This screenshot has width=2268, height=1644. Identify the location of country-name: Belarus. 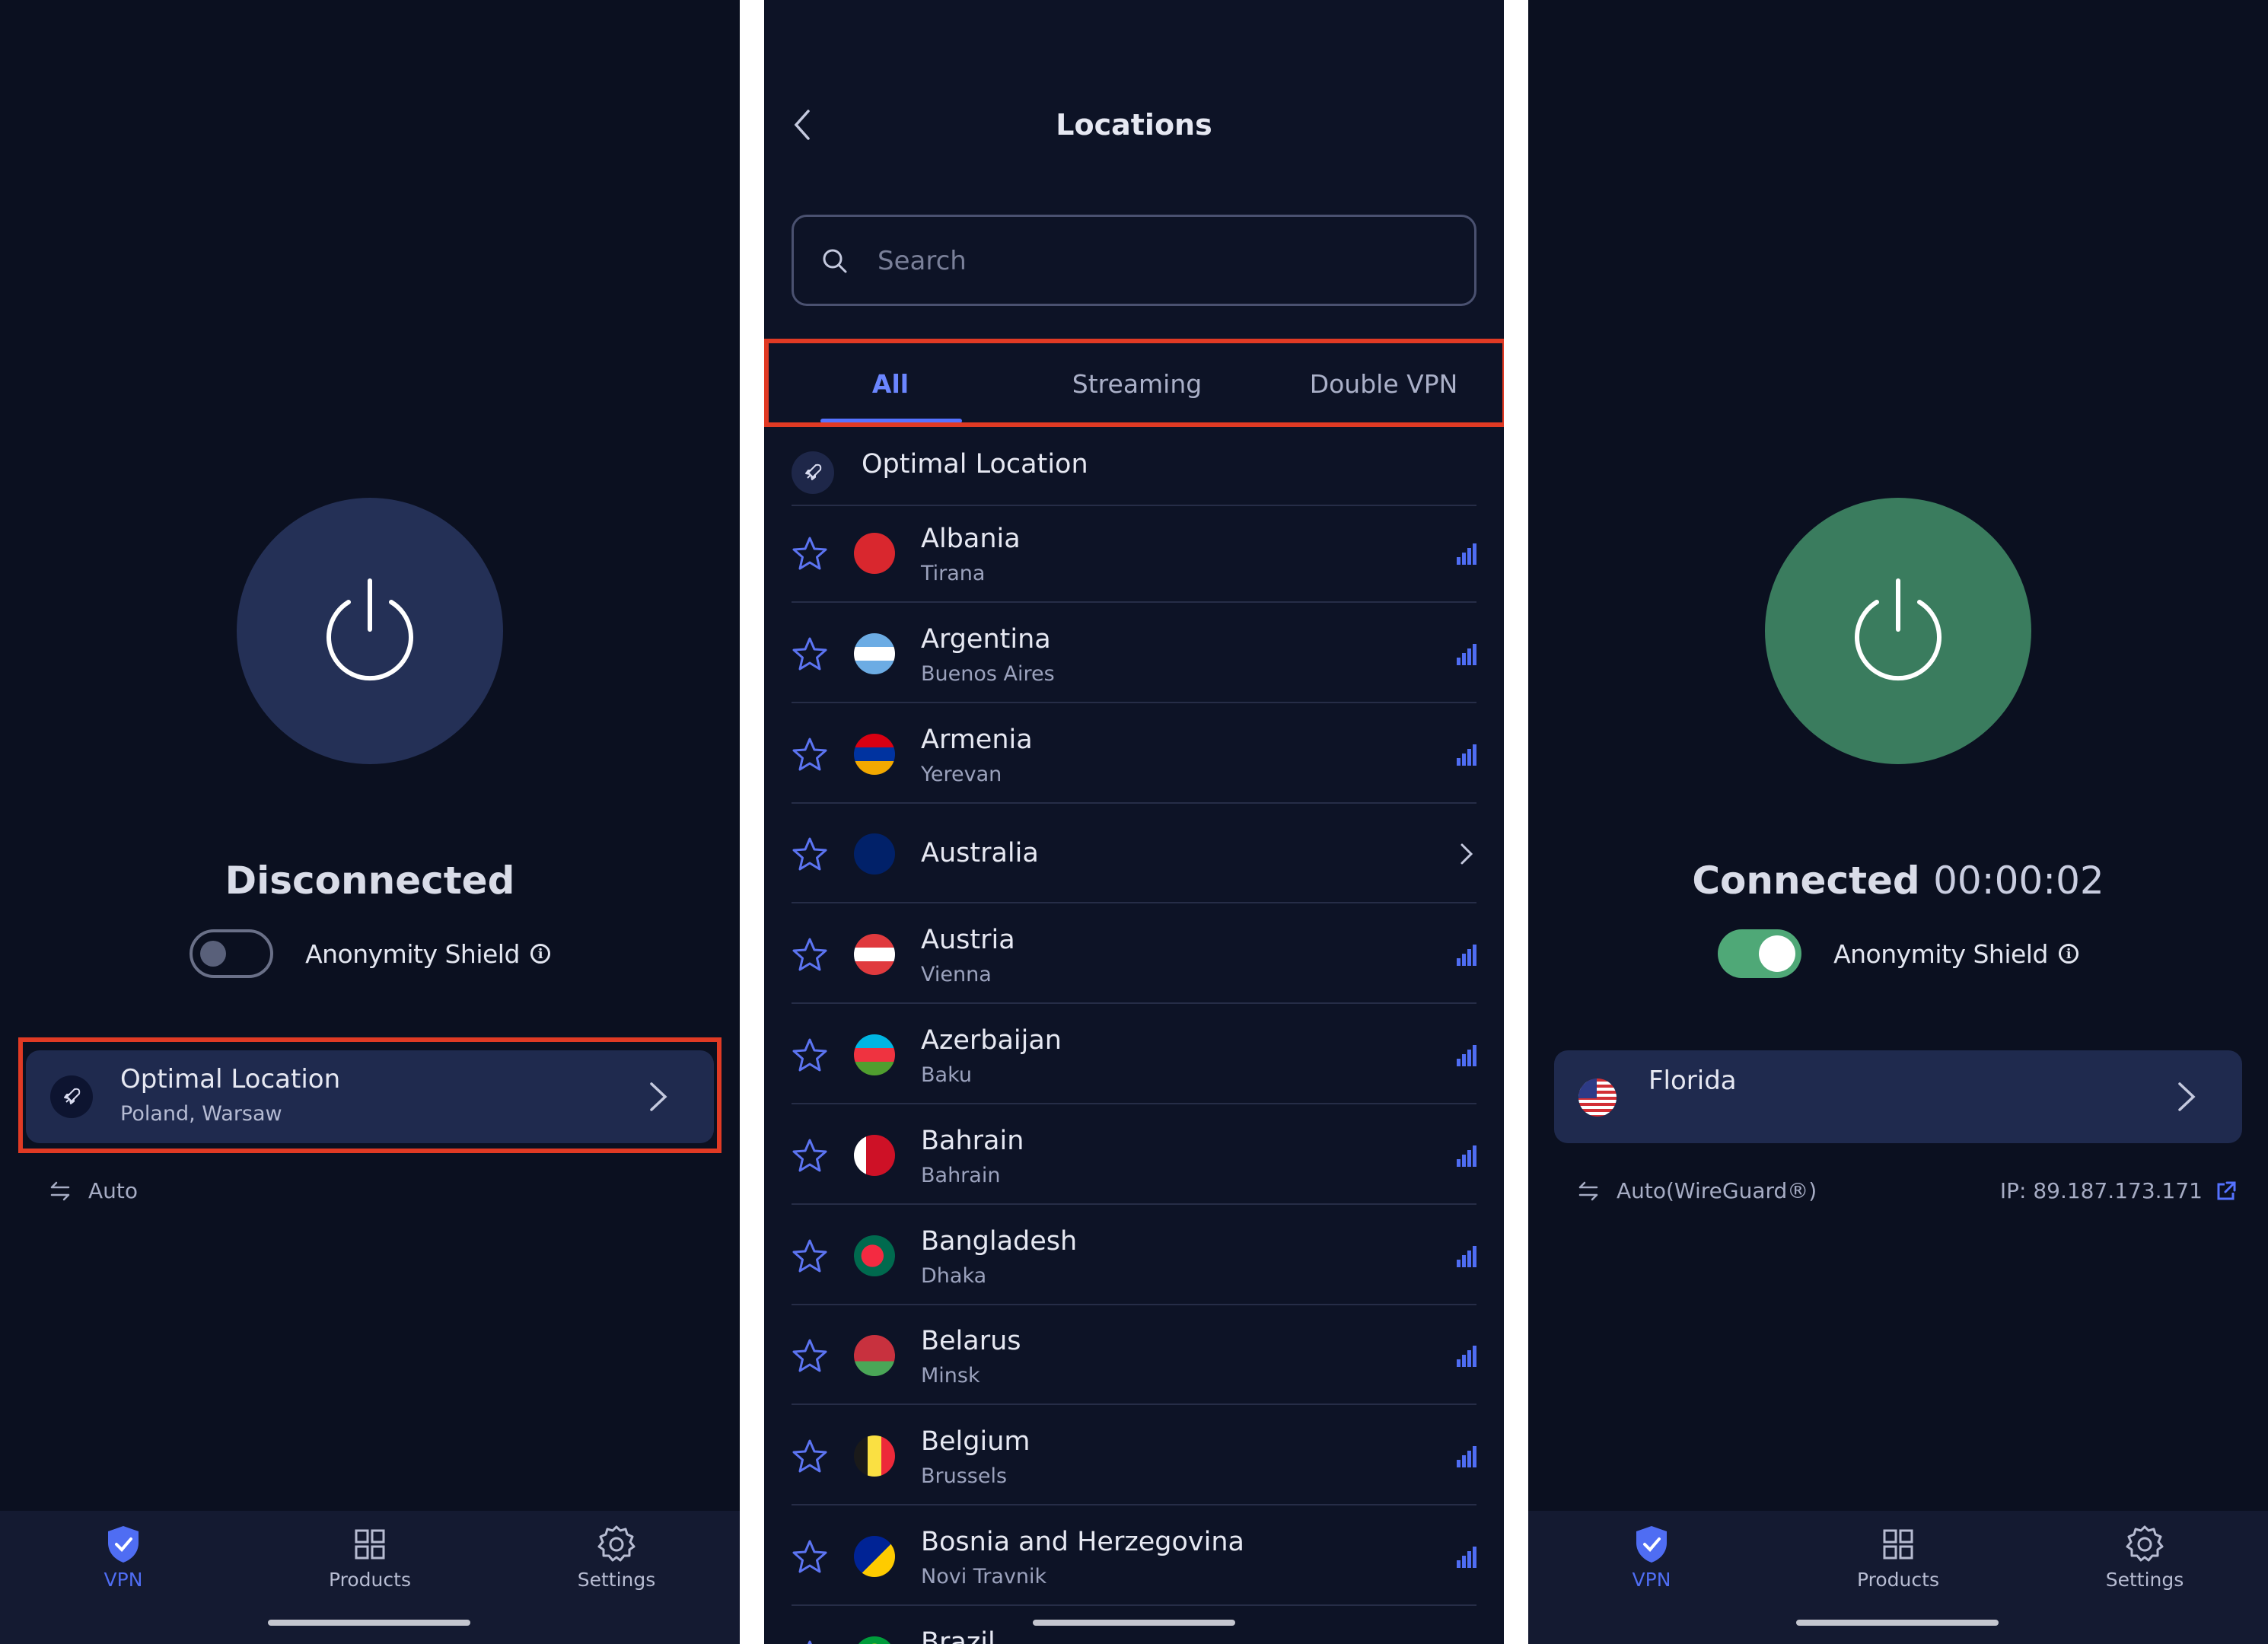
(971, 1341).